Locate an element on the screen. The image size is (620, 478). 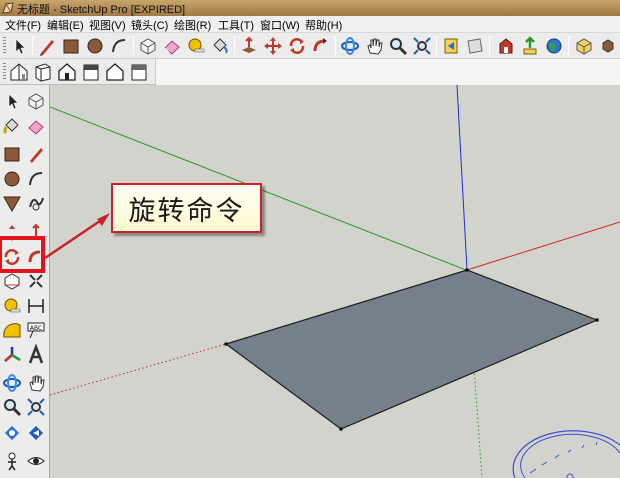
text-icon: ABC is located at coordinates (36, 330).